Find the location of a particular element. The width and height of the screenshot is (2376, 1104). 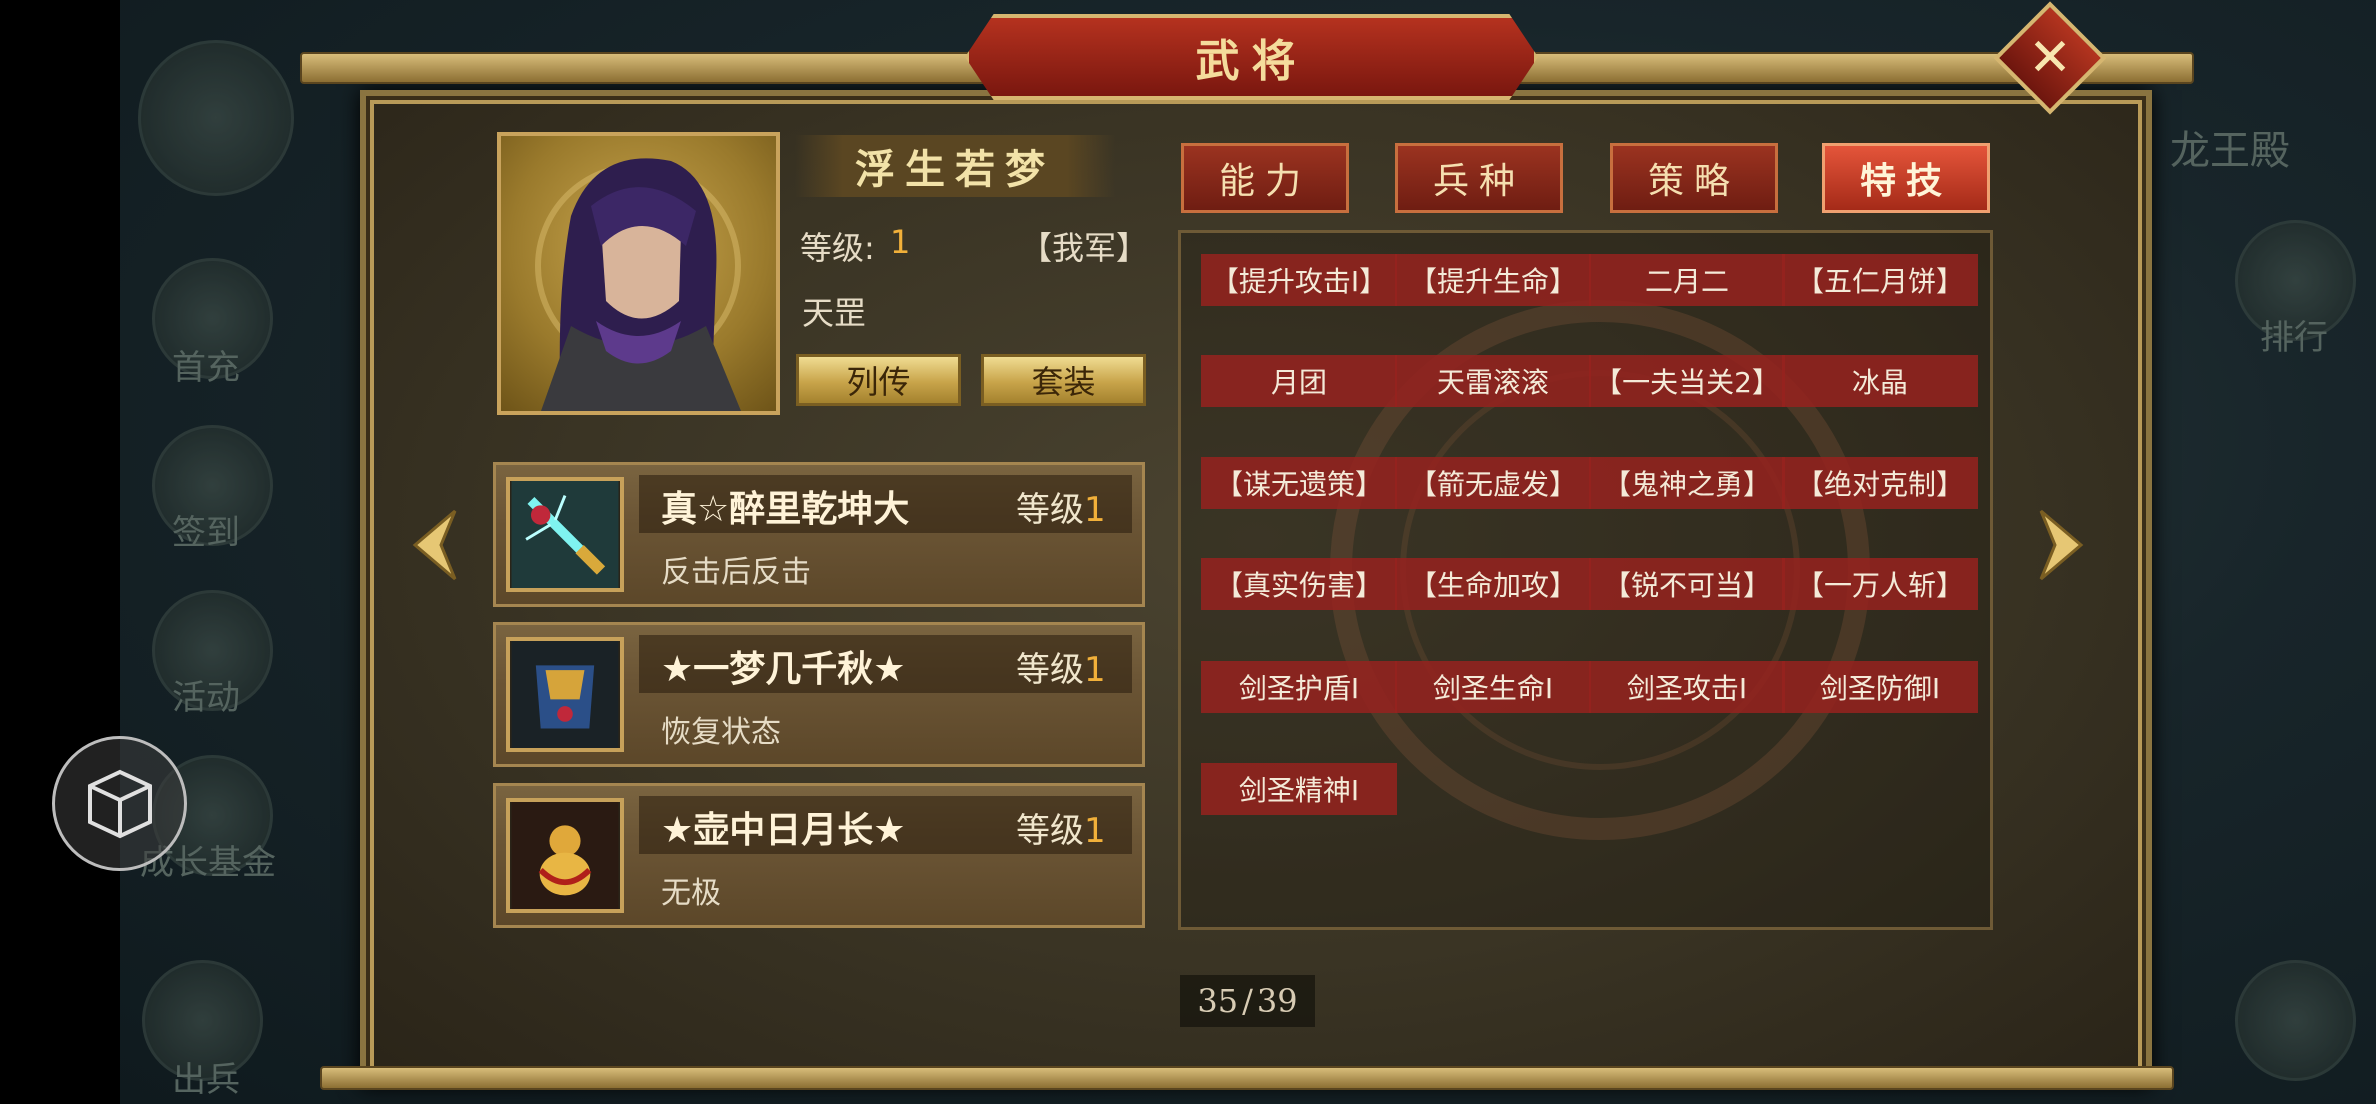

equipment-slot-weapon: 真☆醉里乾坤大 等级1 反击后反击 is located at coordinates (819, 534).